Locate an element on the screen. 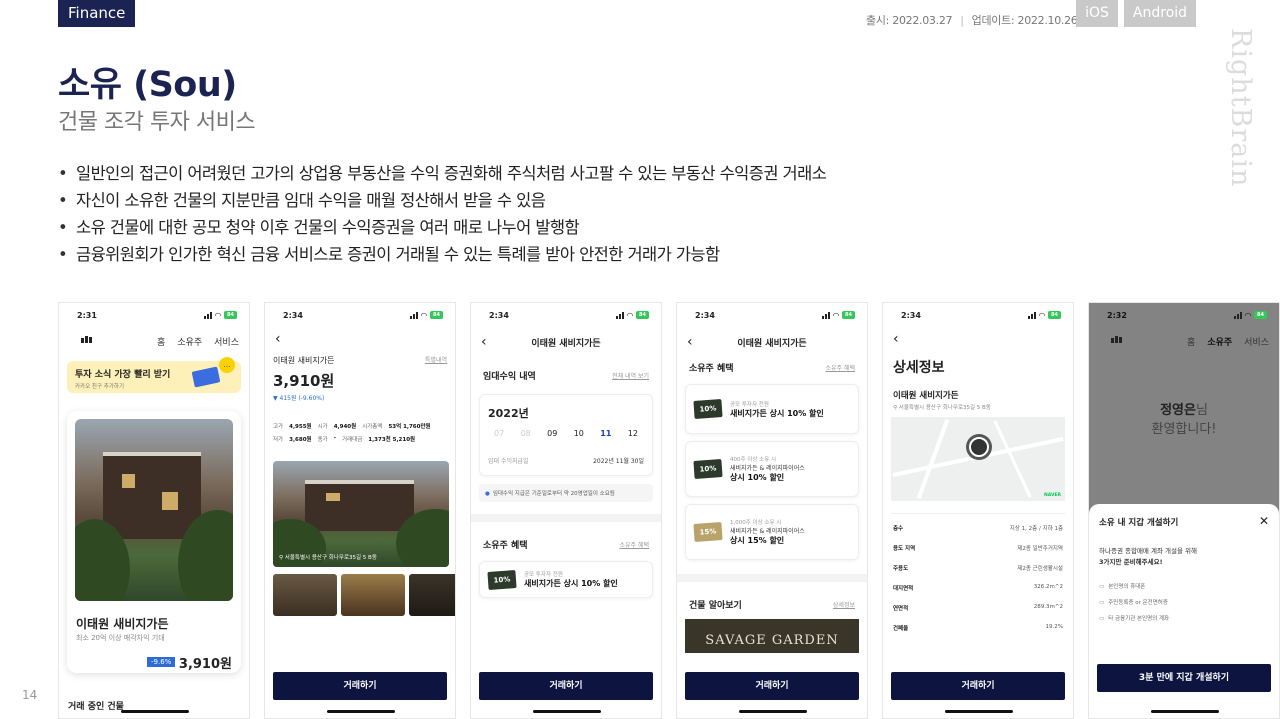 Image resolution: width=1280 pixels, height=719 pixels. month-option: 09 is located at coordinates (552, 433).